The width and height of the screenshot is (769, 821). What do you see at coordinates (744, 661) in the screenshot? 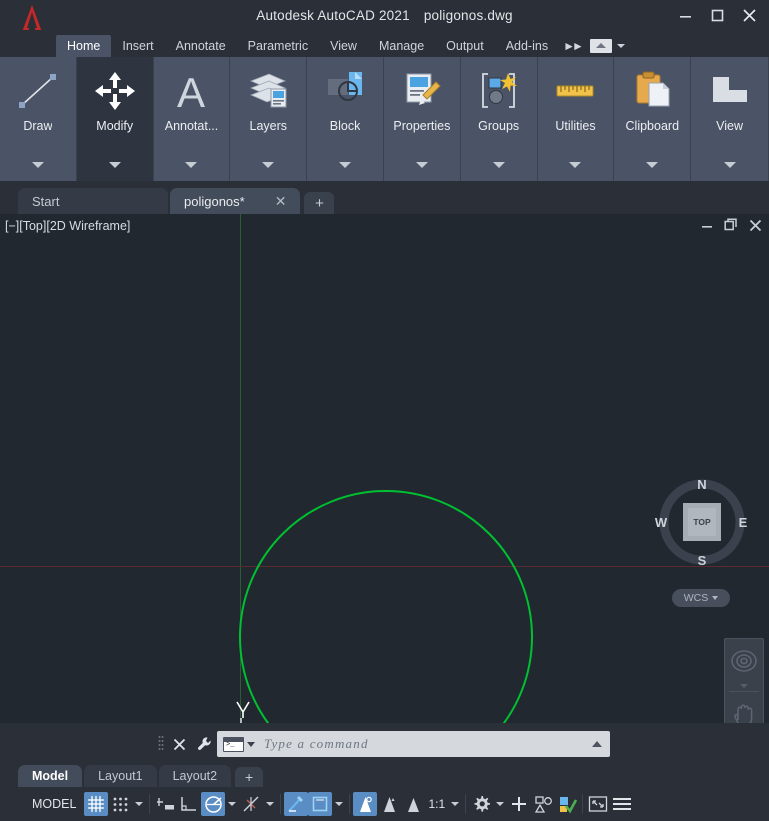
I see `steering-wheel-button` at bounding box center [744, 661].